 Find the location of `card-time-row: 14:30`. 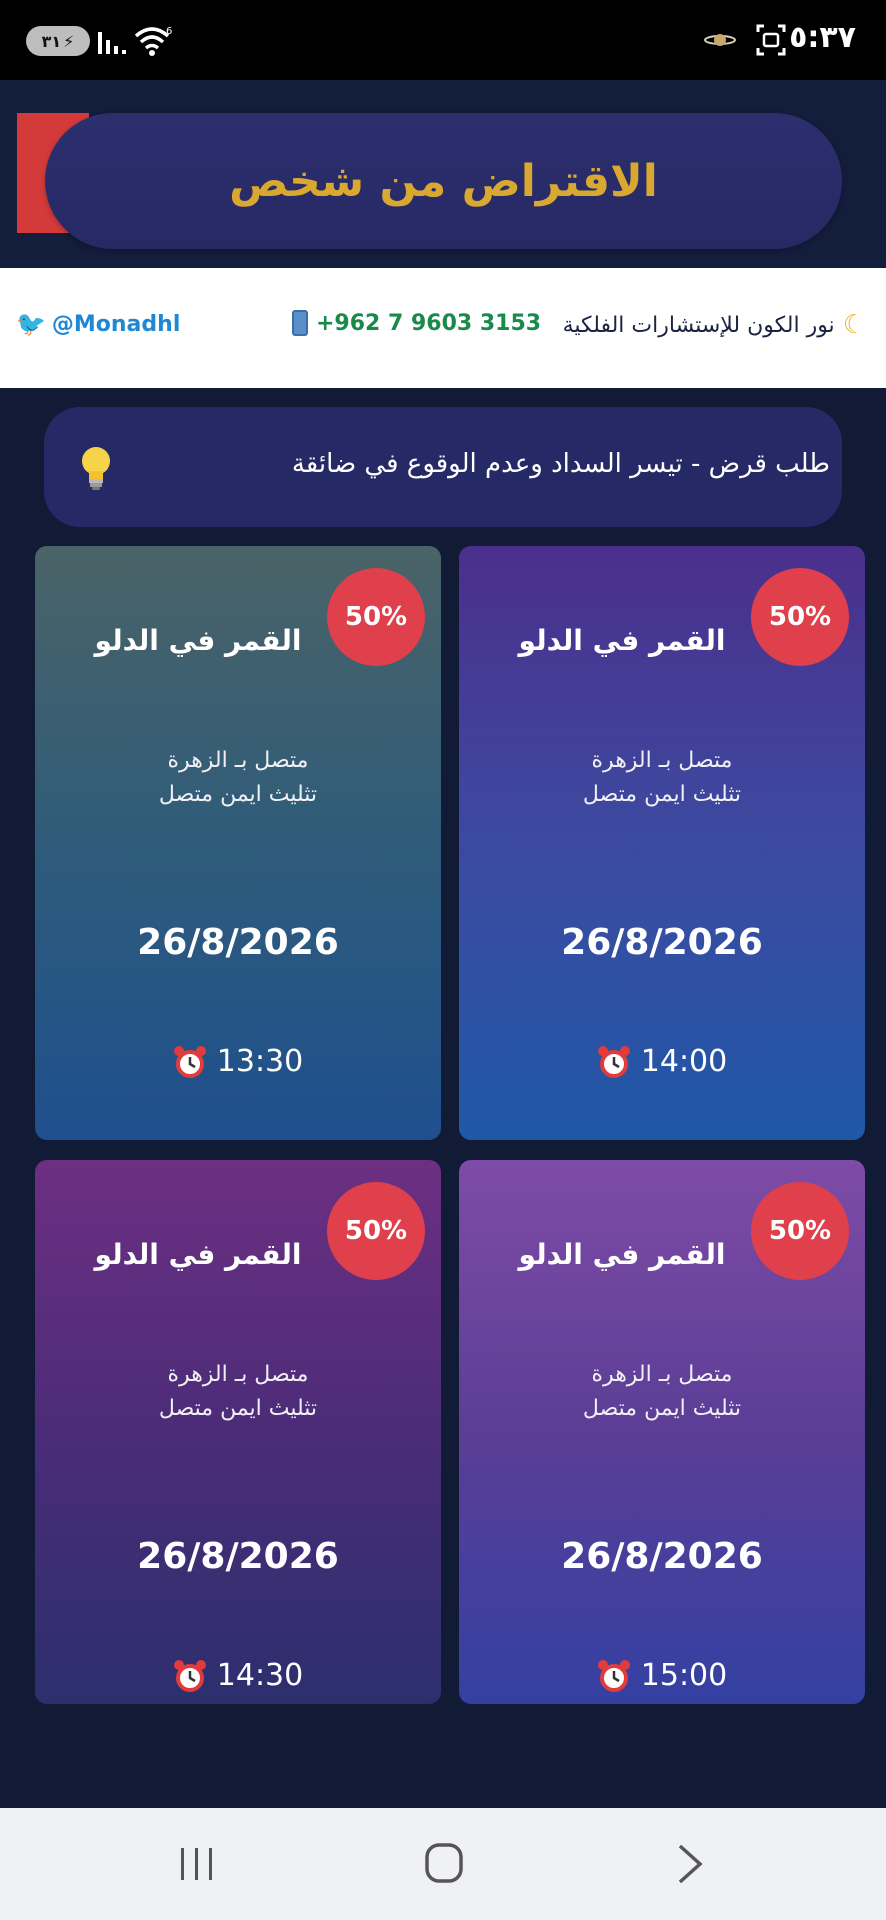

card-time-row: 14:30 is located at coordinates (238, 1675).